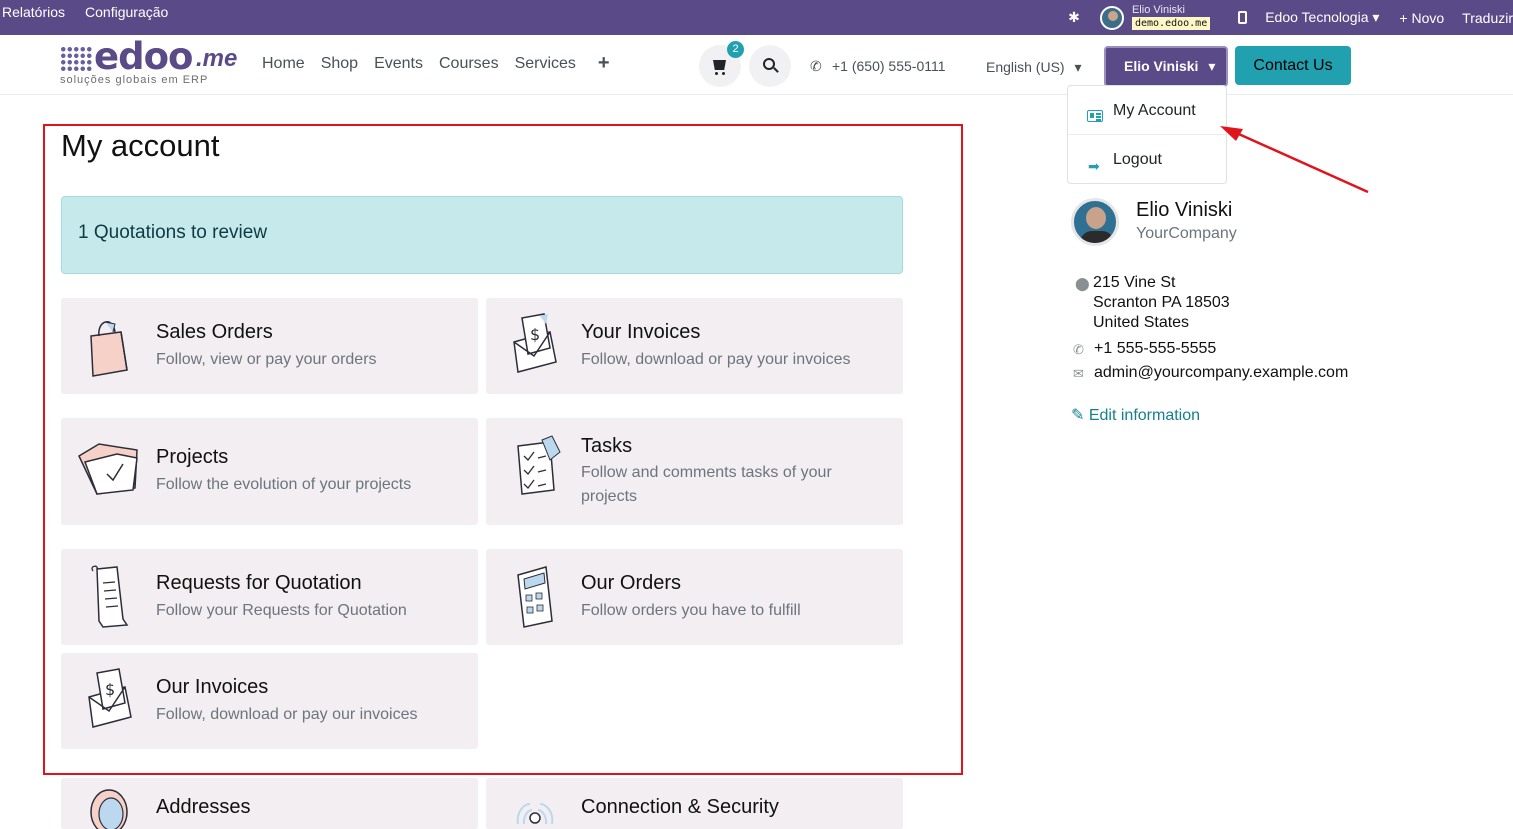 The height and width of the screenshot is (829, 1513). What do you see at coordinates (1221, 372) in the screenshot?
I see `profile-email: admin@yourcompany.example.com` at bounding box center [1221, 372].